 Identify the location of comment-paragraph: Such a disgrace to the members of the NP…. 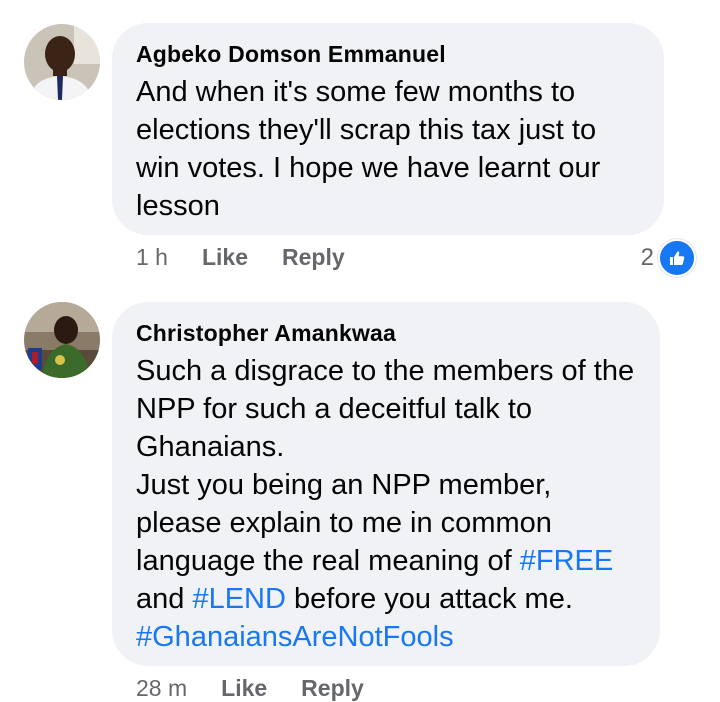
(385, 409).